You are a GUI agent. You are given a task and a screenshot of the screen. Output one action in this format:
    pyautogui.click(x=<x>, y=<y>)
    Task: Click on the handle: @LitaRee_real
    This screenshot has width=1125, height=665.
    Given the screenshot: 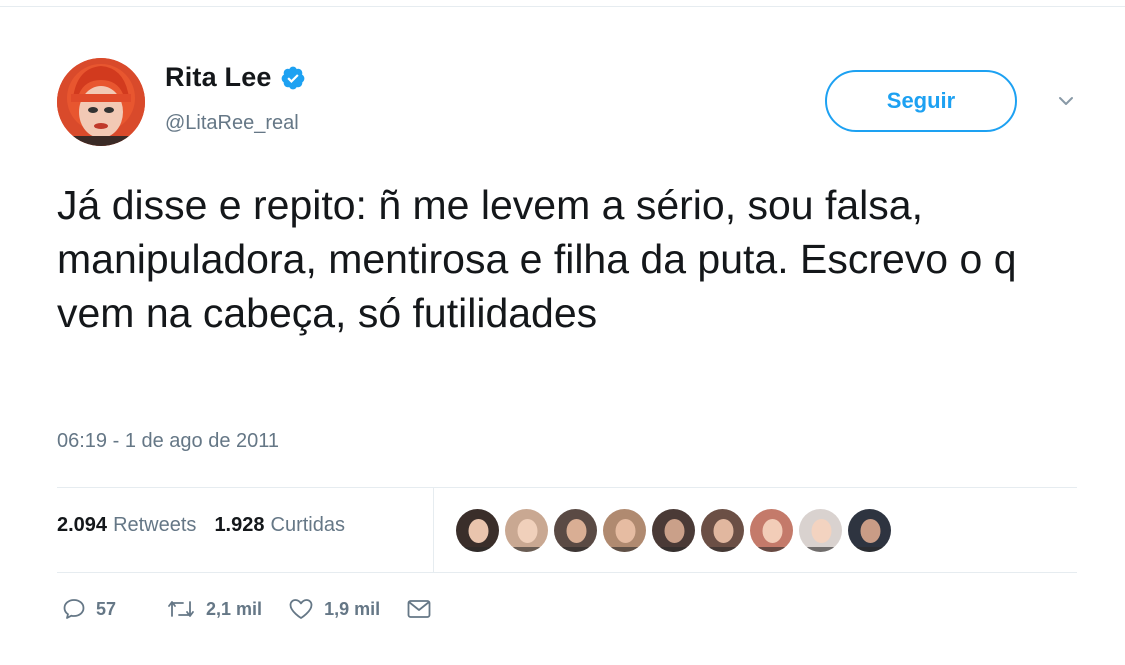 What is the action you would take?
    pyautogui.click(x=232, y=123)
    